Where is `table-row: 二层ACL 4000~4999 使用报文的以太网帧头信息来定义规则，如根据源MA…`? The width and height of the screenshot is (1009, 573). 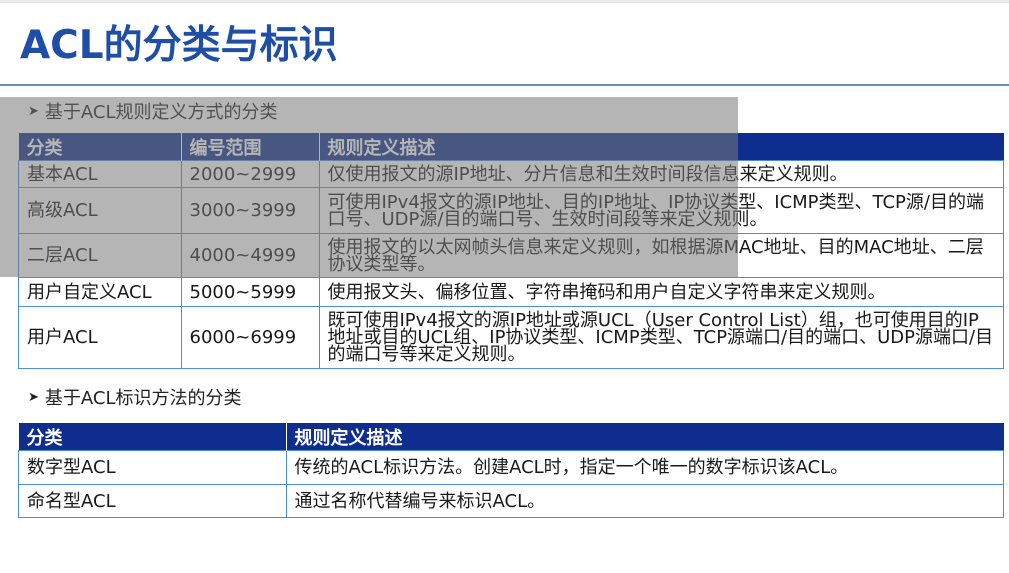
table-row: 二层ACL 4000~4999 使用报文的以太网帧头信息来定义规则，如根据源MA… is located at coordinates (511, 255).